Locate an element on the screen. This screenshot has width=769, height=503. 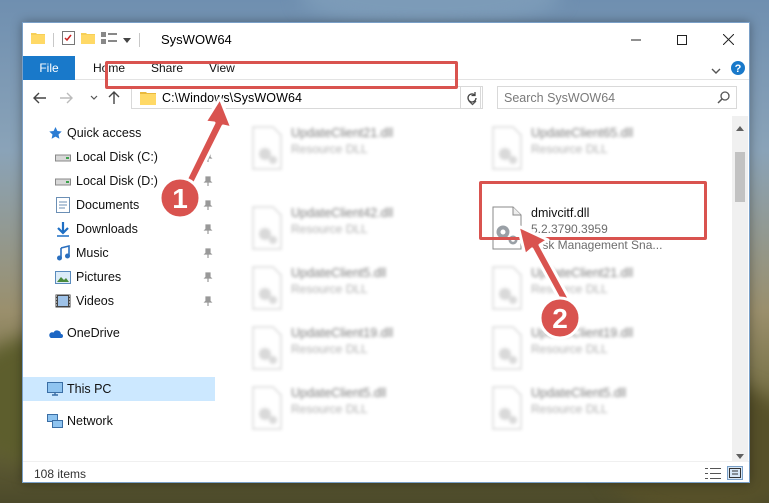
file-name: UpdateClient19.dll is located at coordinates (342, 333).